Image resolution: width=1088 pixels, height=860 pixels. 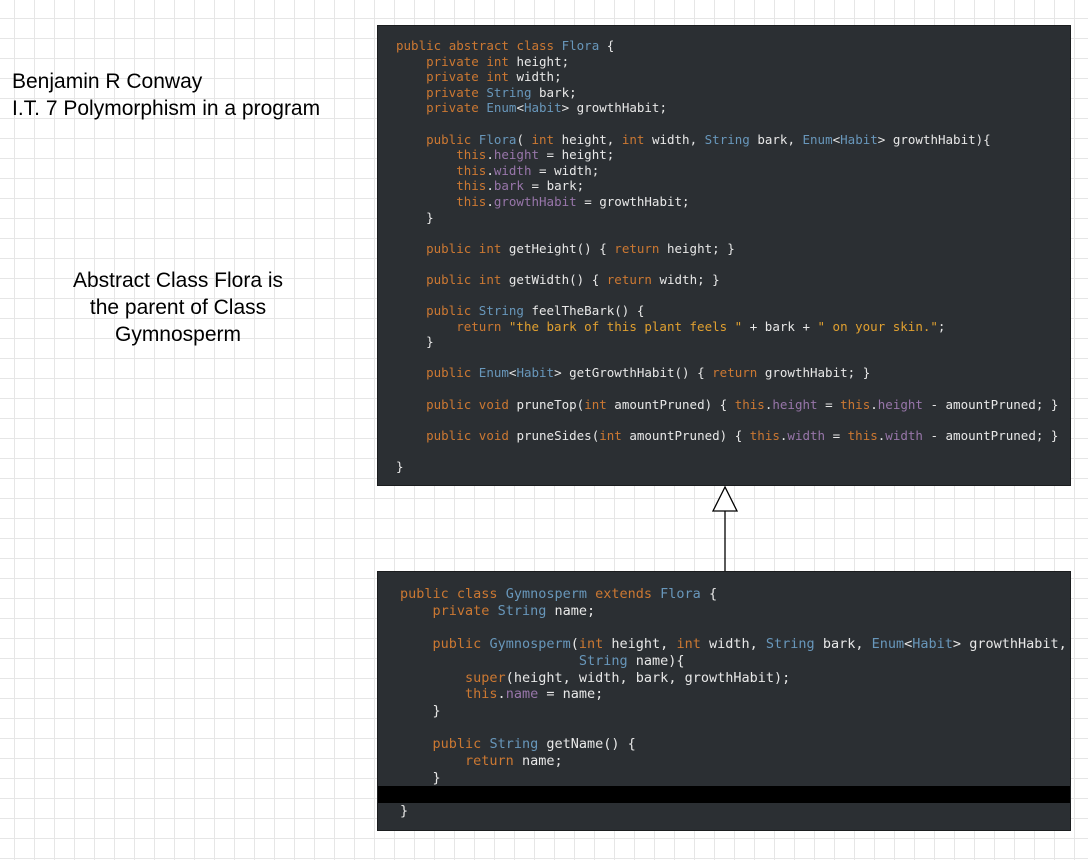 What do you see at coordinates (520, 186) in the screenshot?
I see `flora-code-line: this.bark = bark;` at bounding box center [520, 186].